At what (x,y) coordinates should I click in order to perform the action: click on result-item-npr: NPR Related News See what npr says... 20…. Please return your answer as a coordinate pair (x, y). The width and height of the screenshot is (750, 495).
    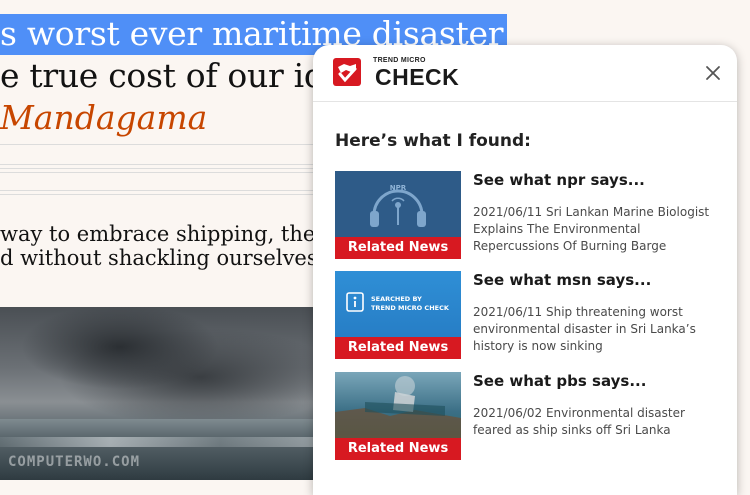
    Looking at the image, I should click on (530, 215).